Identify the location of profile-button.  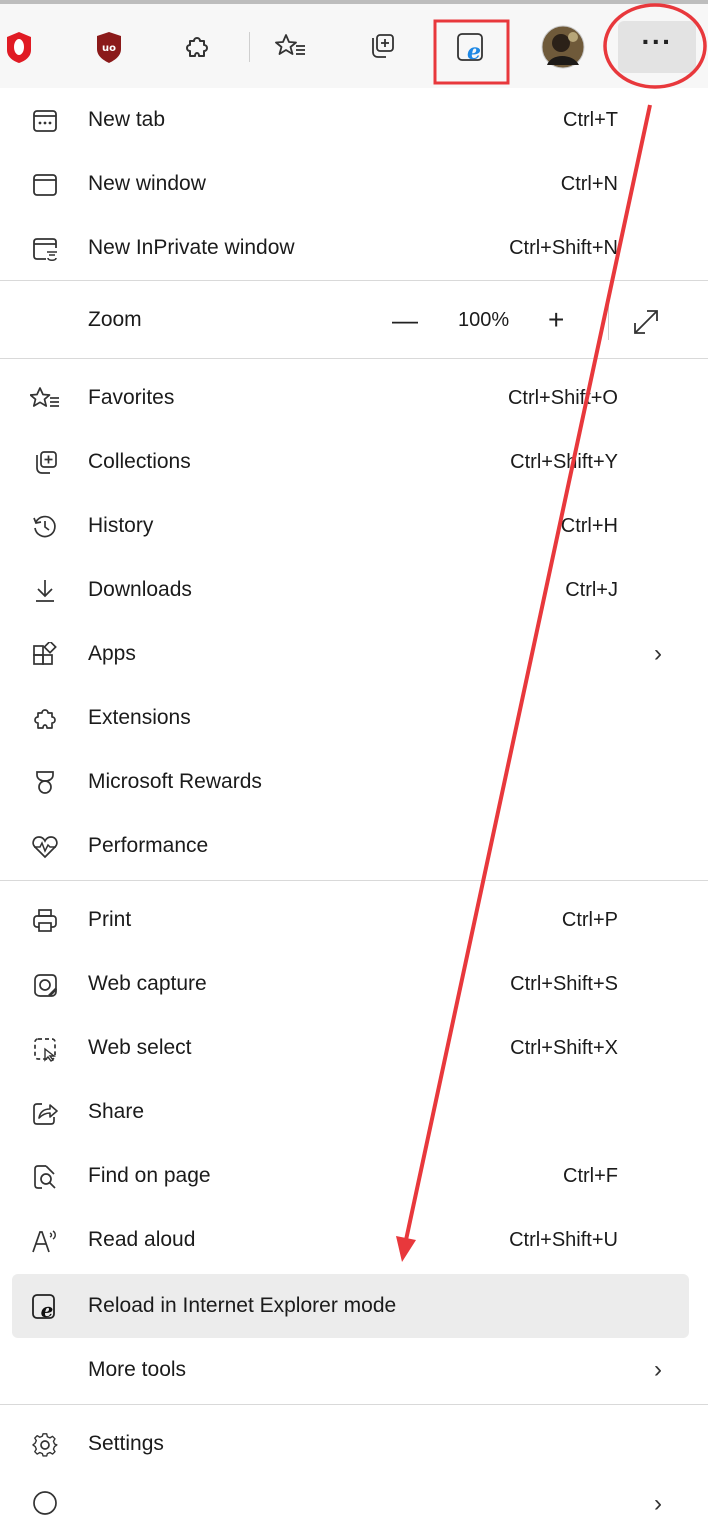
(563, 47).